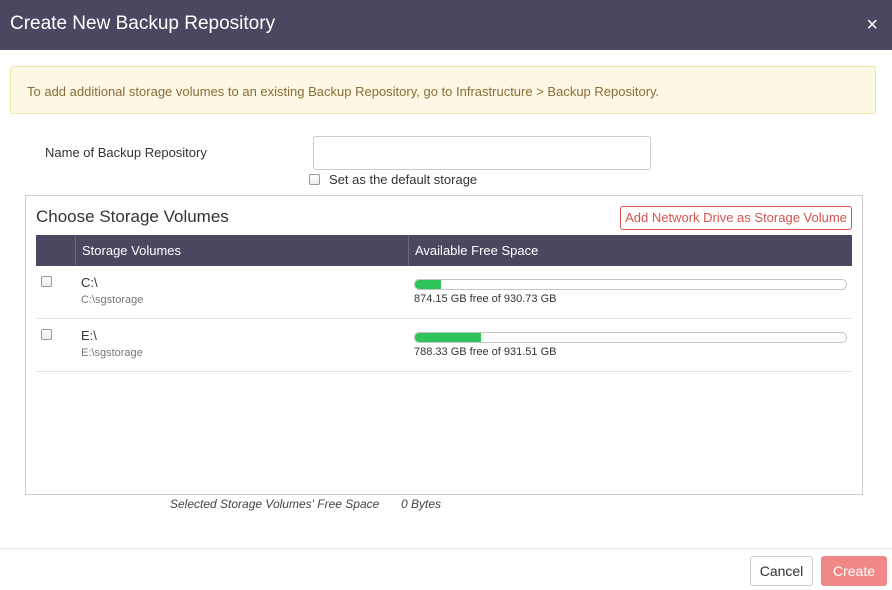 This screenshot has width=892, height=590. What do you see at coordinates (112, 300) in the screenshot?
I see `volume-path: C:\sgstorage` at bounding box center [112, 300].